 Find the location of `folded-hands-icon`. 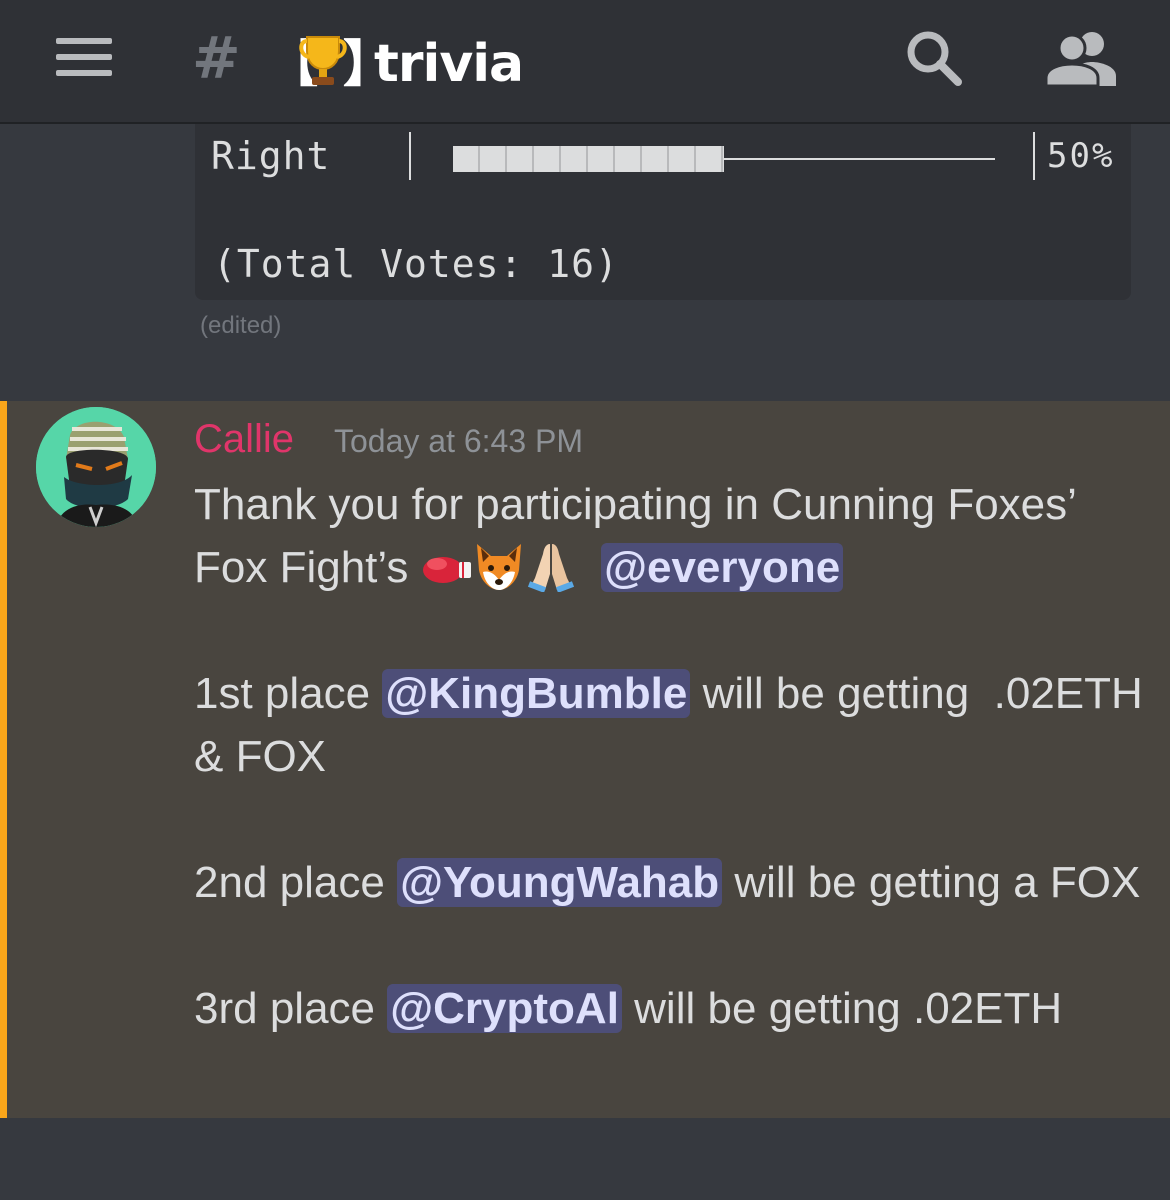

folded-hands-icon is located at coordinates (550, 568).